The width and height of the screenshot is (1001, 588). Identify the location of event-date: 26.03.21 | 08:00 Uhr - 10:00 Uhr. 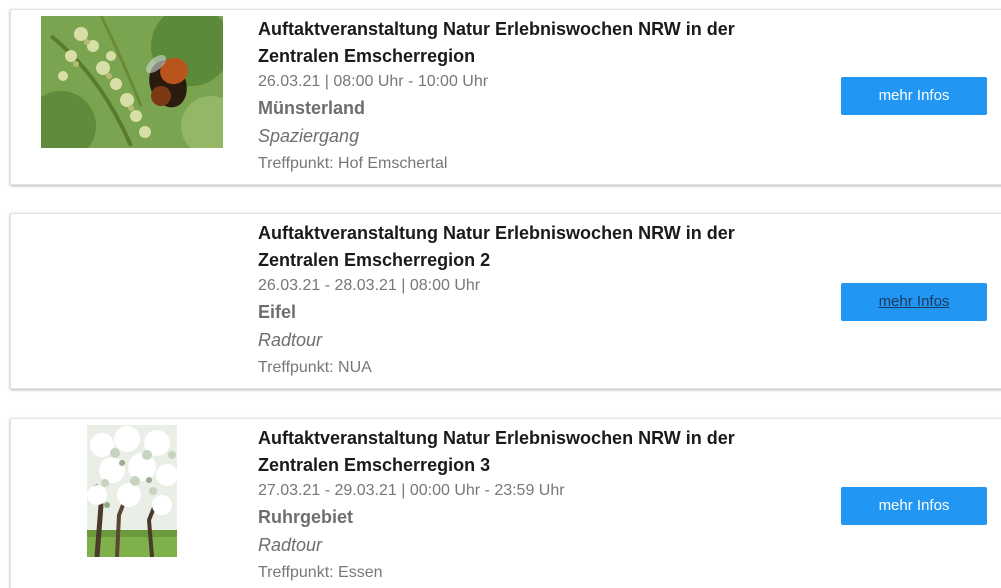
(373, 81).